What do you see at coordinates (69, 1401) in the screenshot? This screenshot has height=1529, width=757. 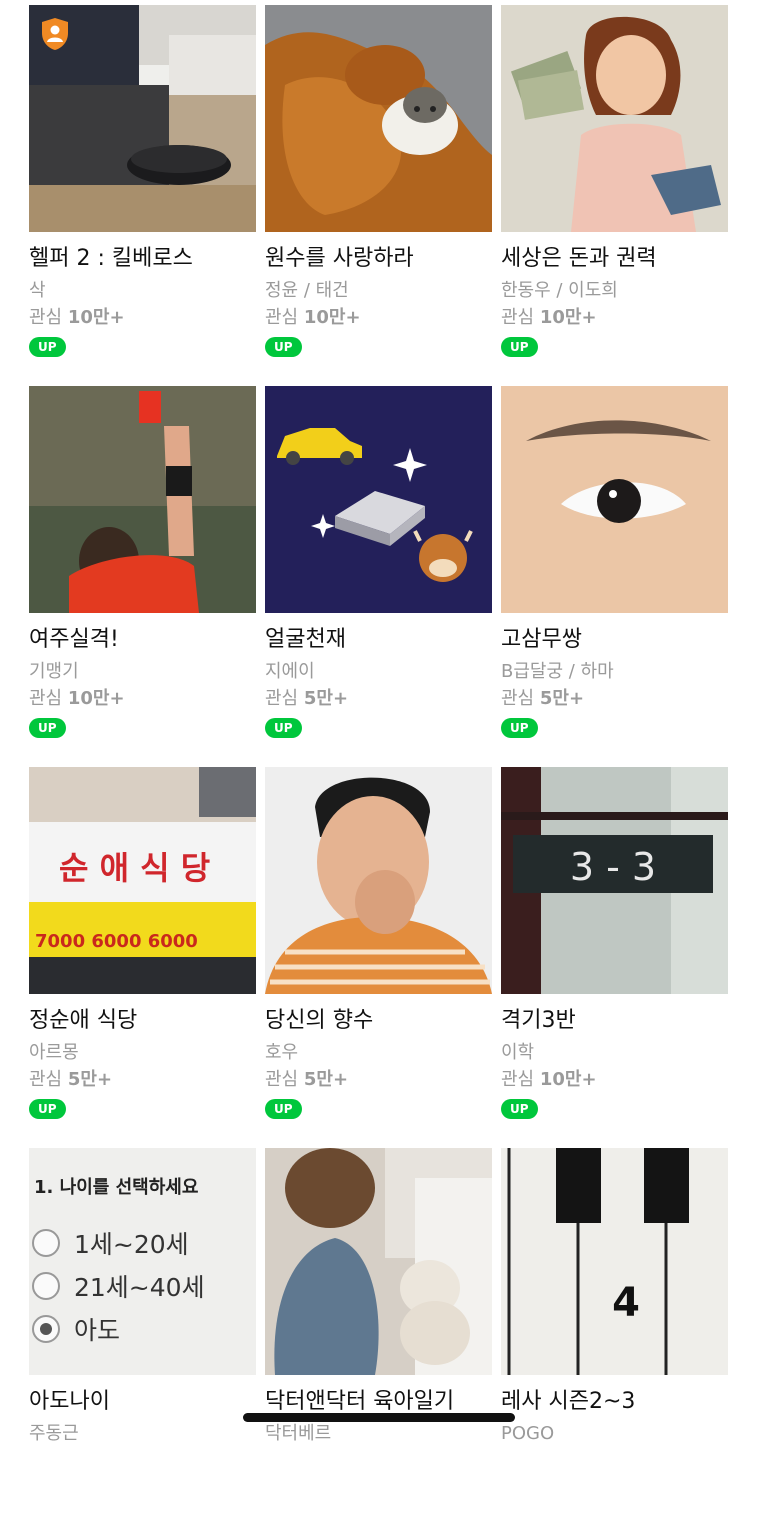 I see `card-title: 아도나이` at bounding box center [69, 1401].